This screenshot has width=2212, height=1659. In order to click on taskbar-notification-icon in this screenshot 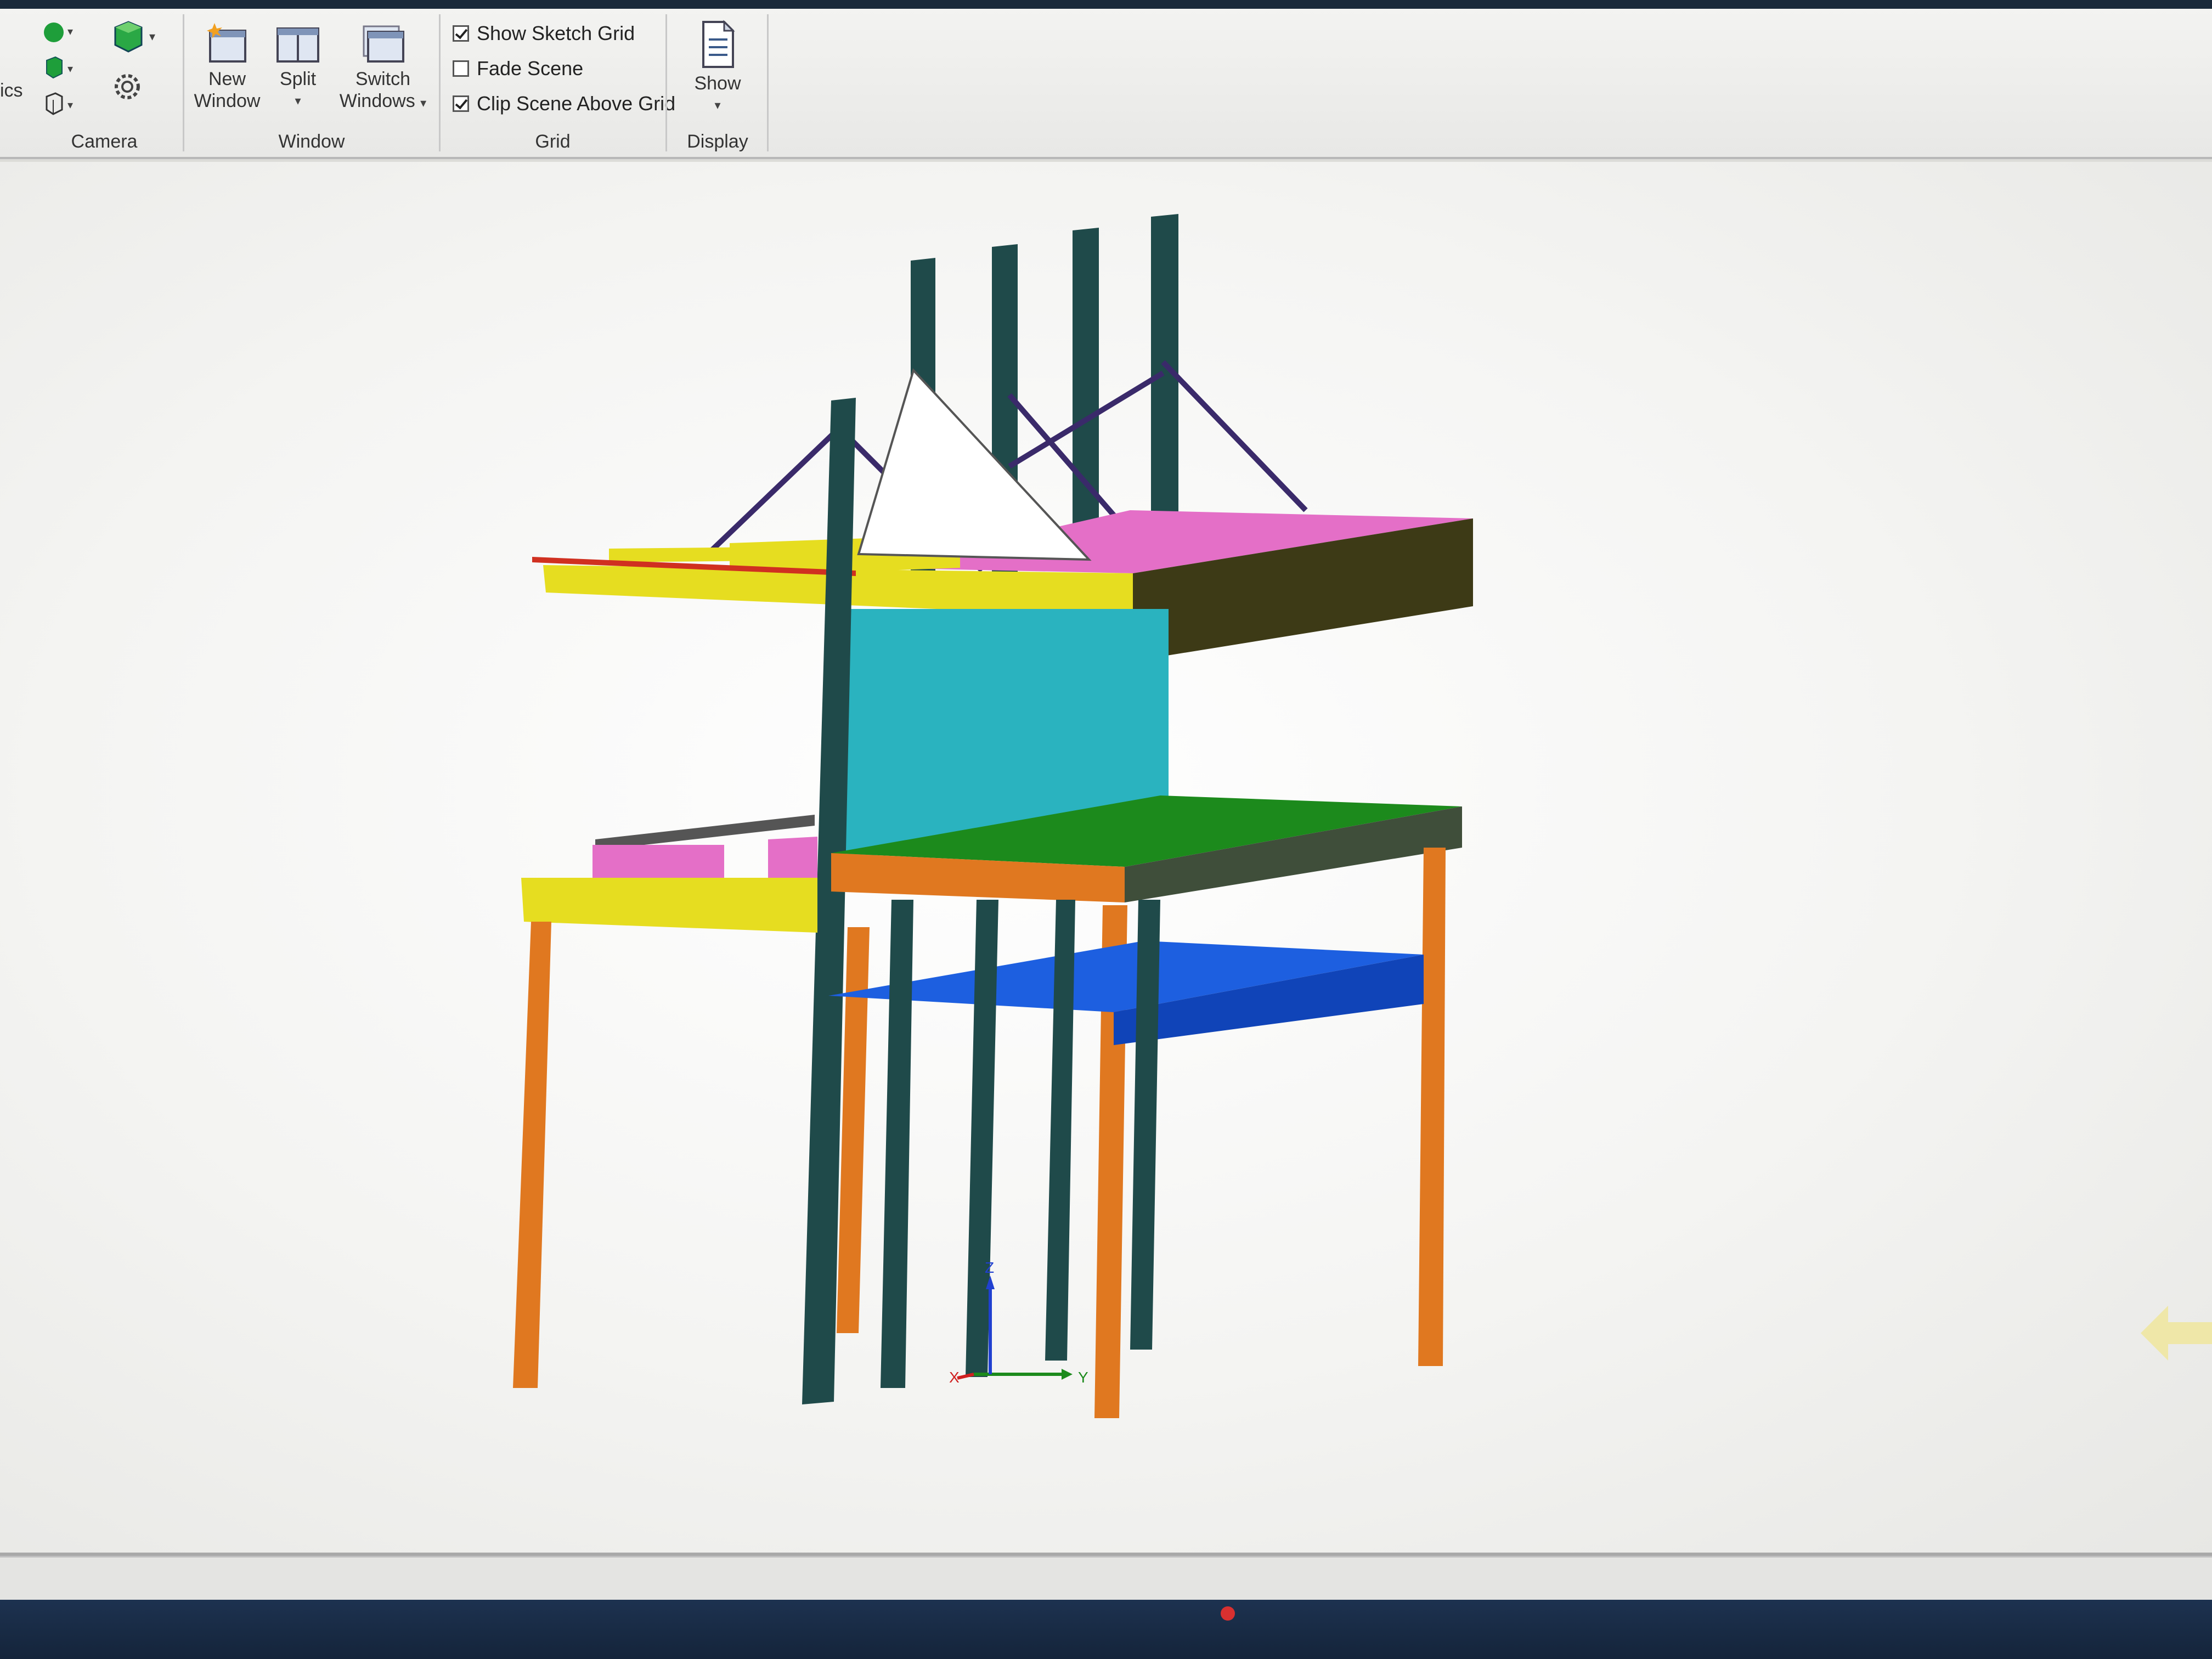, I will do `click(1228, 1613)`.